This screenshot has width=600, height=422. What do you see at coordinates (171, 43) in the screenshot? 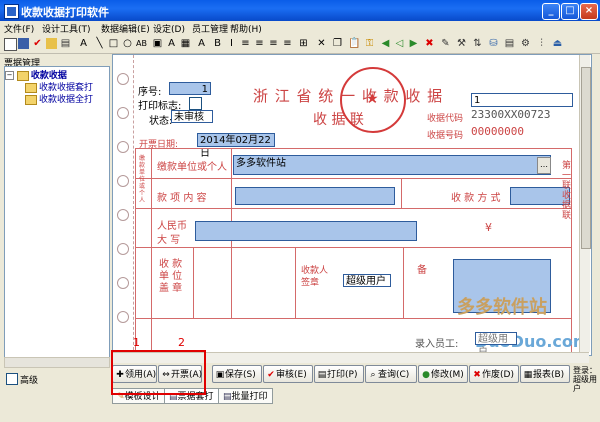
I see `rich-text-icon: A` at bounding box center [171, 43].